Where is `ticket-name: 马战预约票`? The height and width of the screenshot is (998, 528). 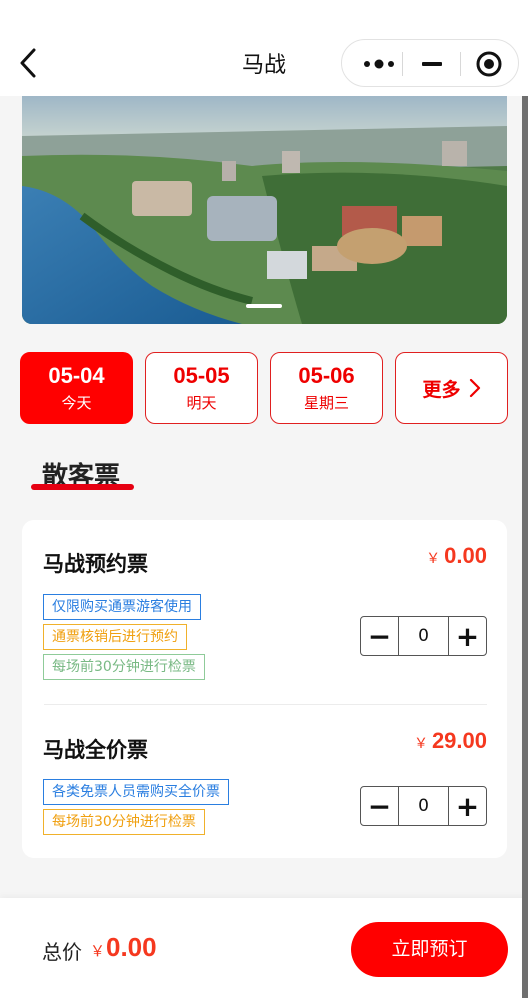 ticket-name: 马战预约票 is located at coordinates (95, 564).